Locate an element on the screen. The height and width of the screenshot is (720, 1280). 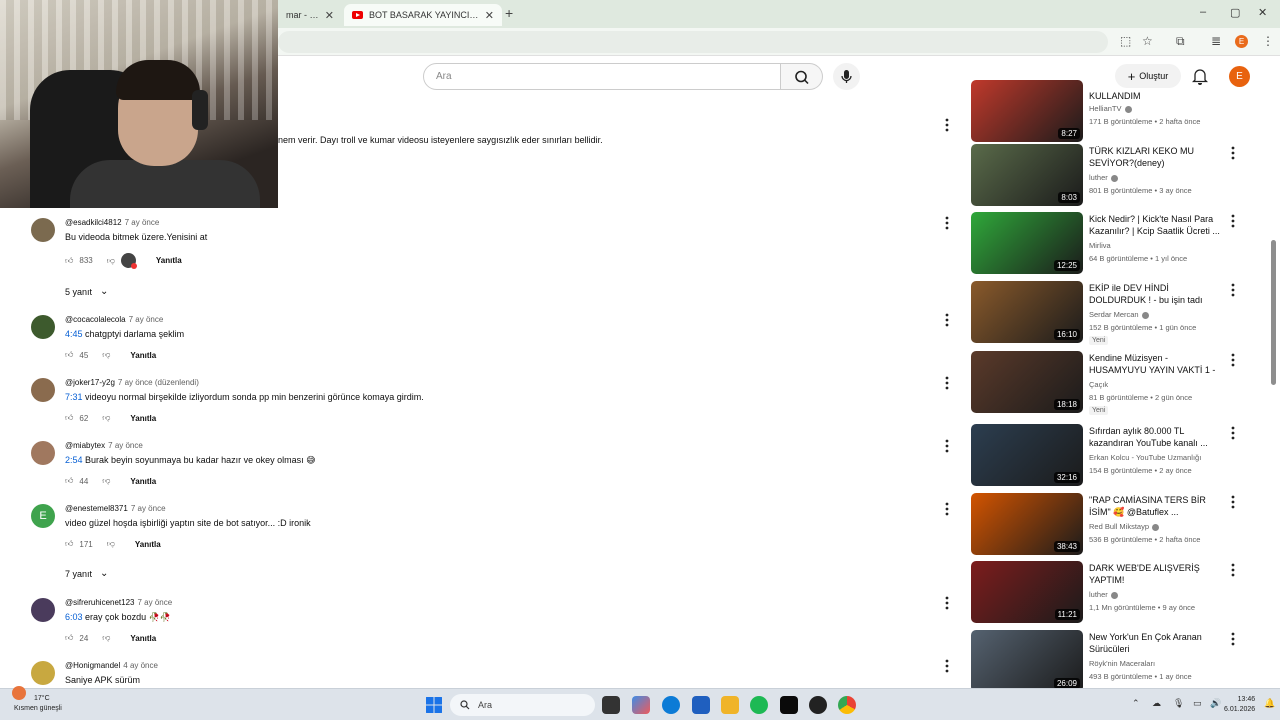
bookmark-star-icon: ☆ is located at coordinates (1147, 41).